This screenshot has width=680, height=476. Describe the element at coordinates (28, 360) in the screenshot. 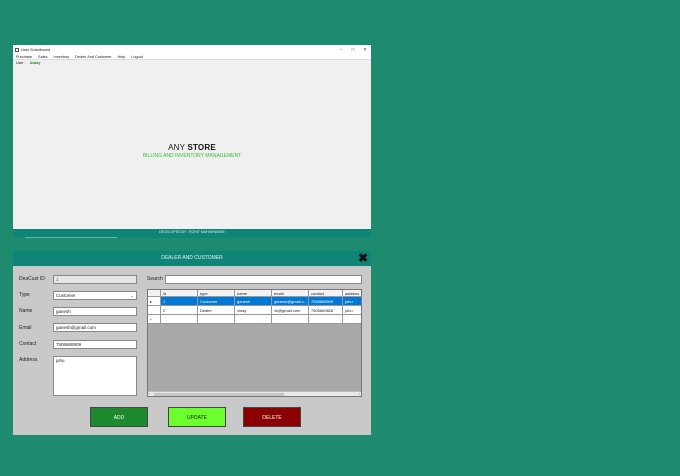

I see `address-label: Address` at that location.